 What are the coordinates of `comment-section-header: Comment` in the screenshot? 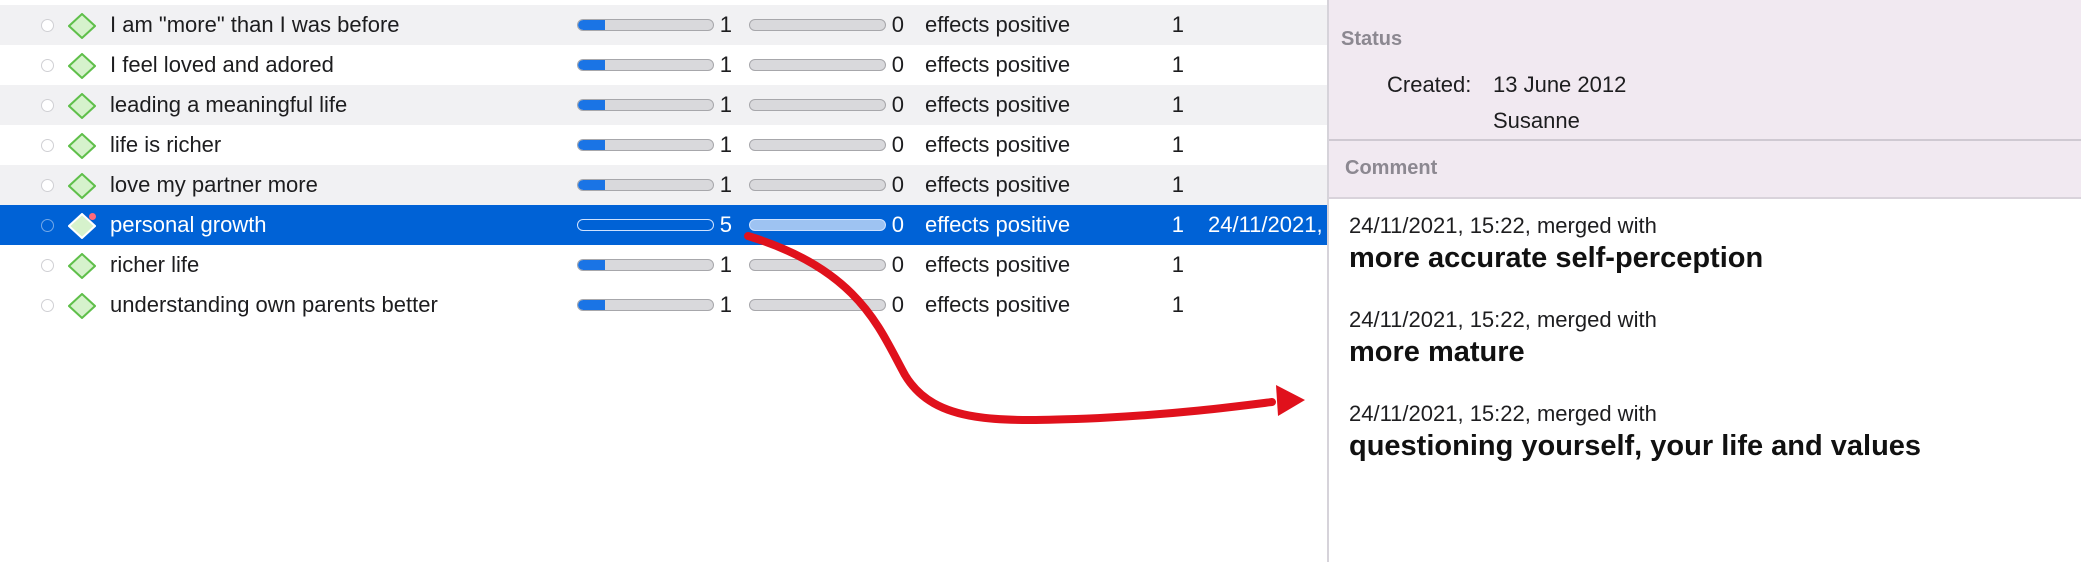 It's located at (1705, 170).